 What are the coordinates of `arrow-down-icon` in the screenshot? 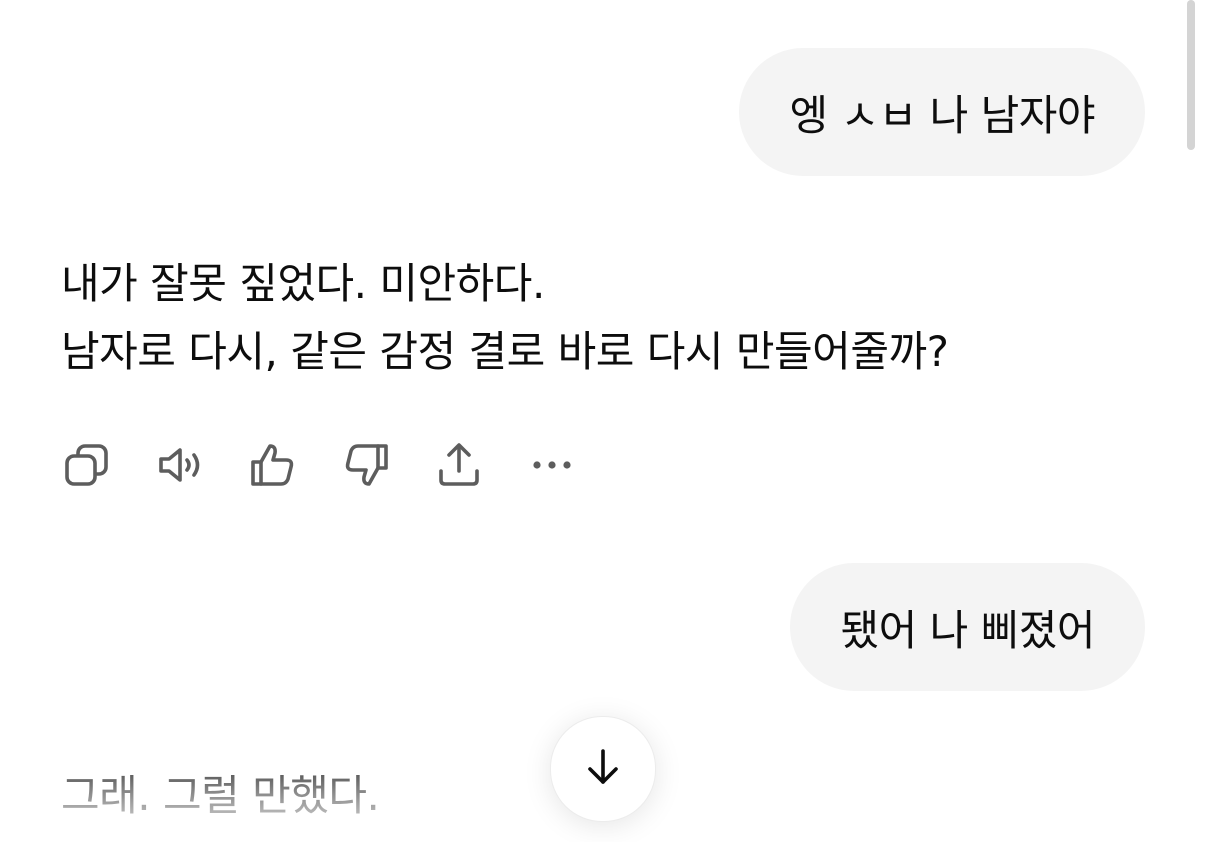 It's located at (603, 769).